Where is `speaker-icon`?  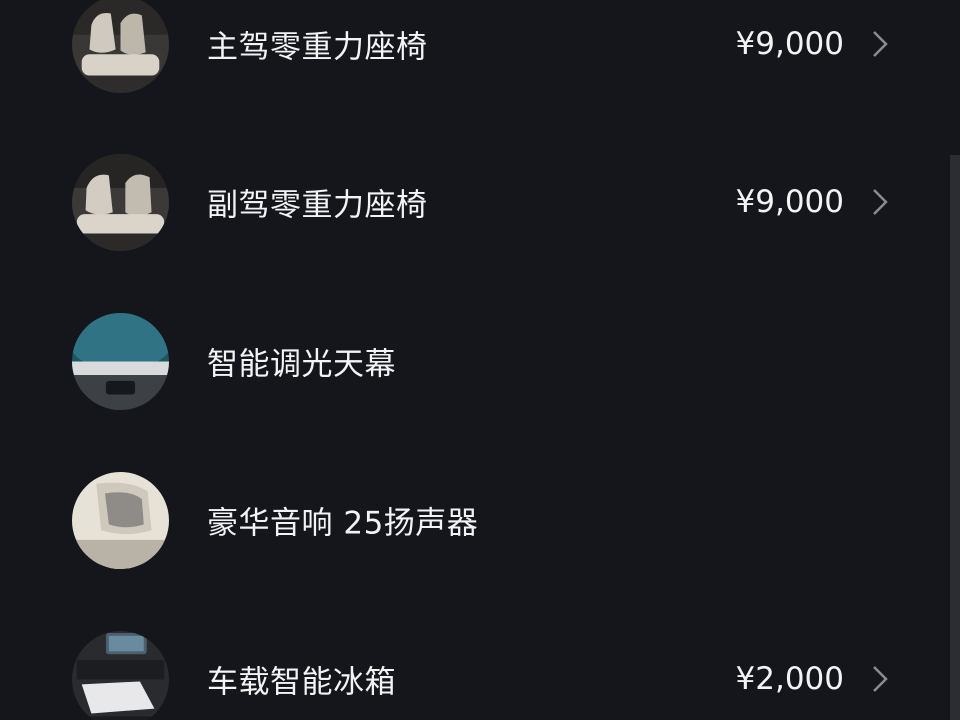 speaker-icon is located at coordinates (120, 520).